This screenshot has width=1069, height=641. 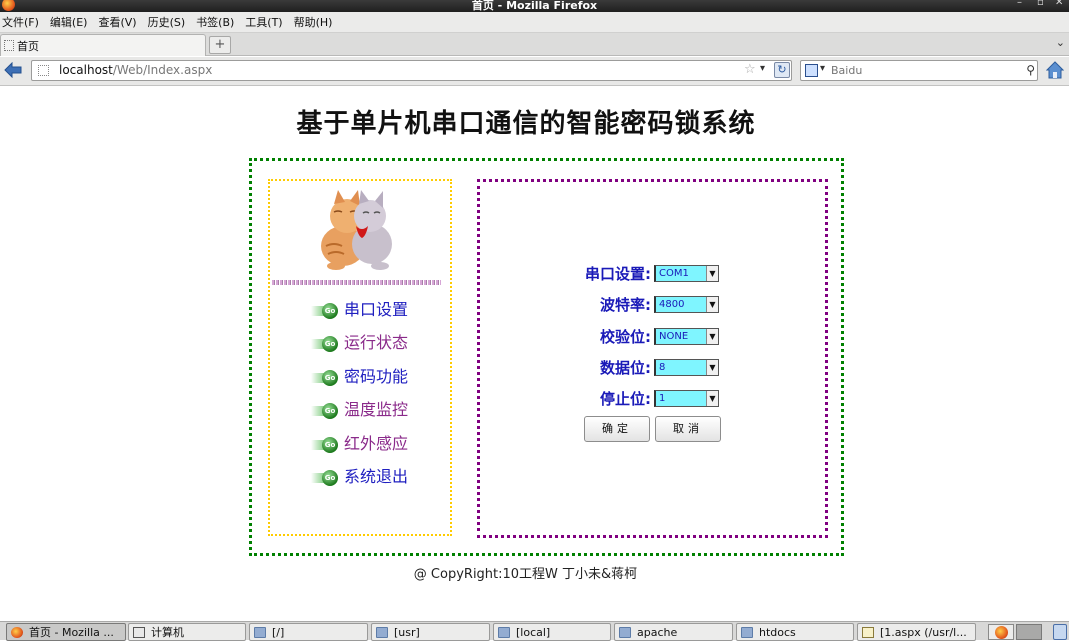 I want to click on sidebar-item-serial-settings: Go 串口设置, so click(x=359, y=308).